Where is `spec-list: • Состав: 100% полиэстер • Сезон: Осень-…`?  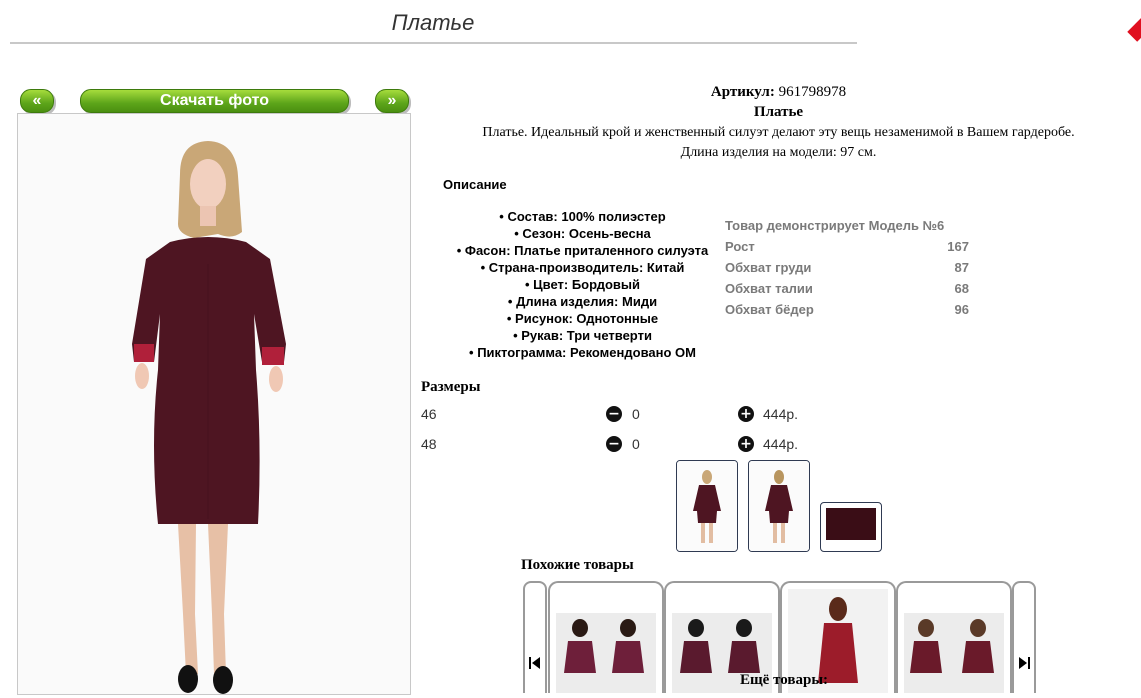 spec-list: • Состав: 100% полиэстер • Сезон: Осень-… is located at coordinates (582, 284).